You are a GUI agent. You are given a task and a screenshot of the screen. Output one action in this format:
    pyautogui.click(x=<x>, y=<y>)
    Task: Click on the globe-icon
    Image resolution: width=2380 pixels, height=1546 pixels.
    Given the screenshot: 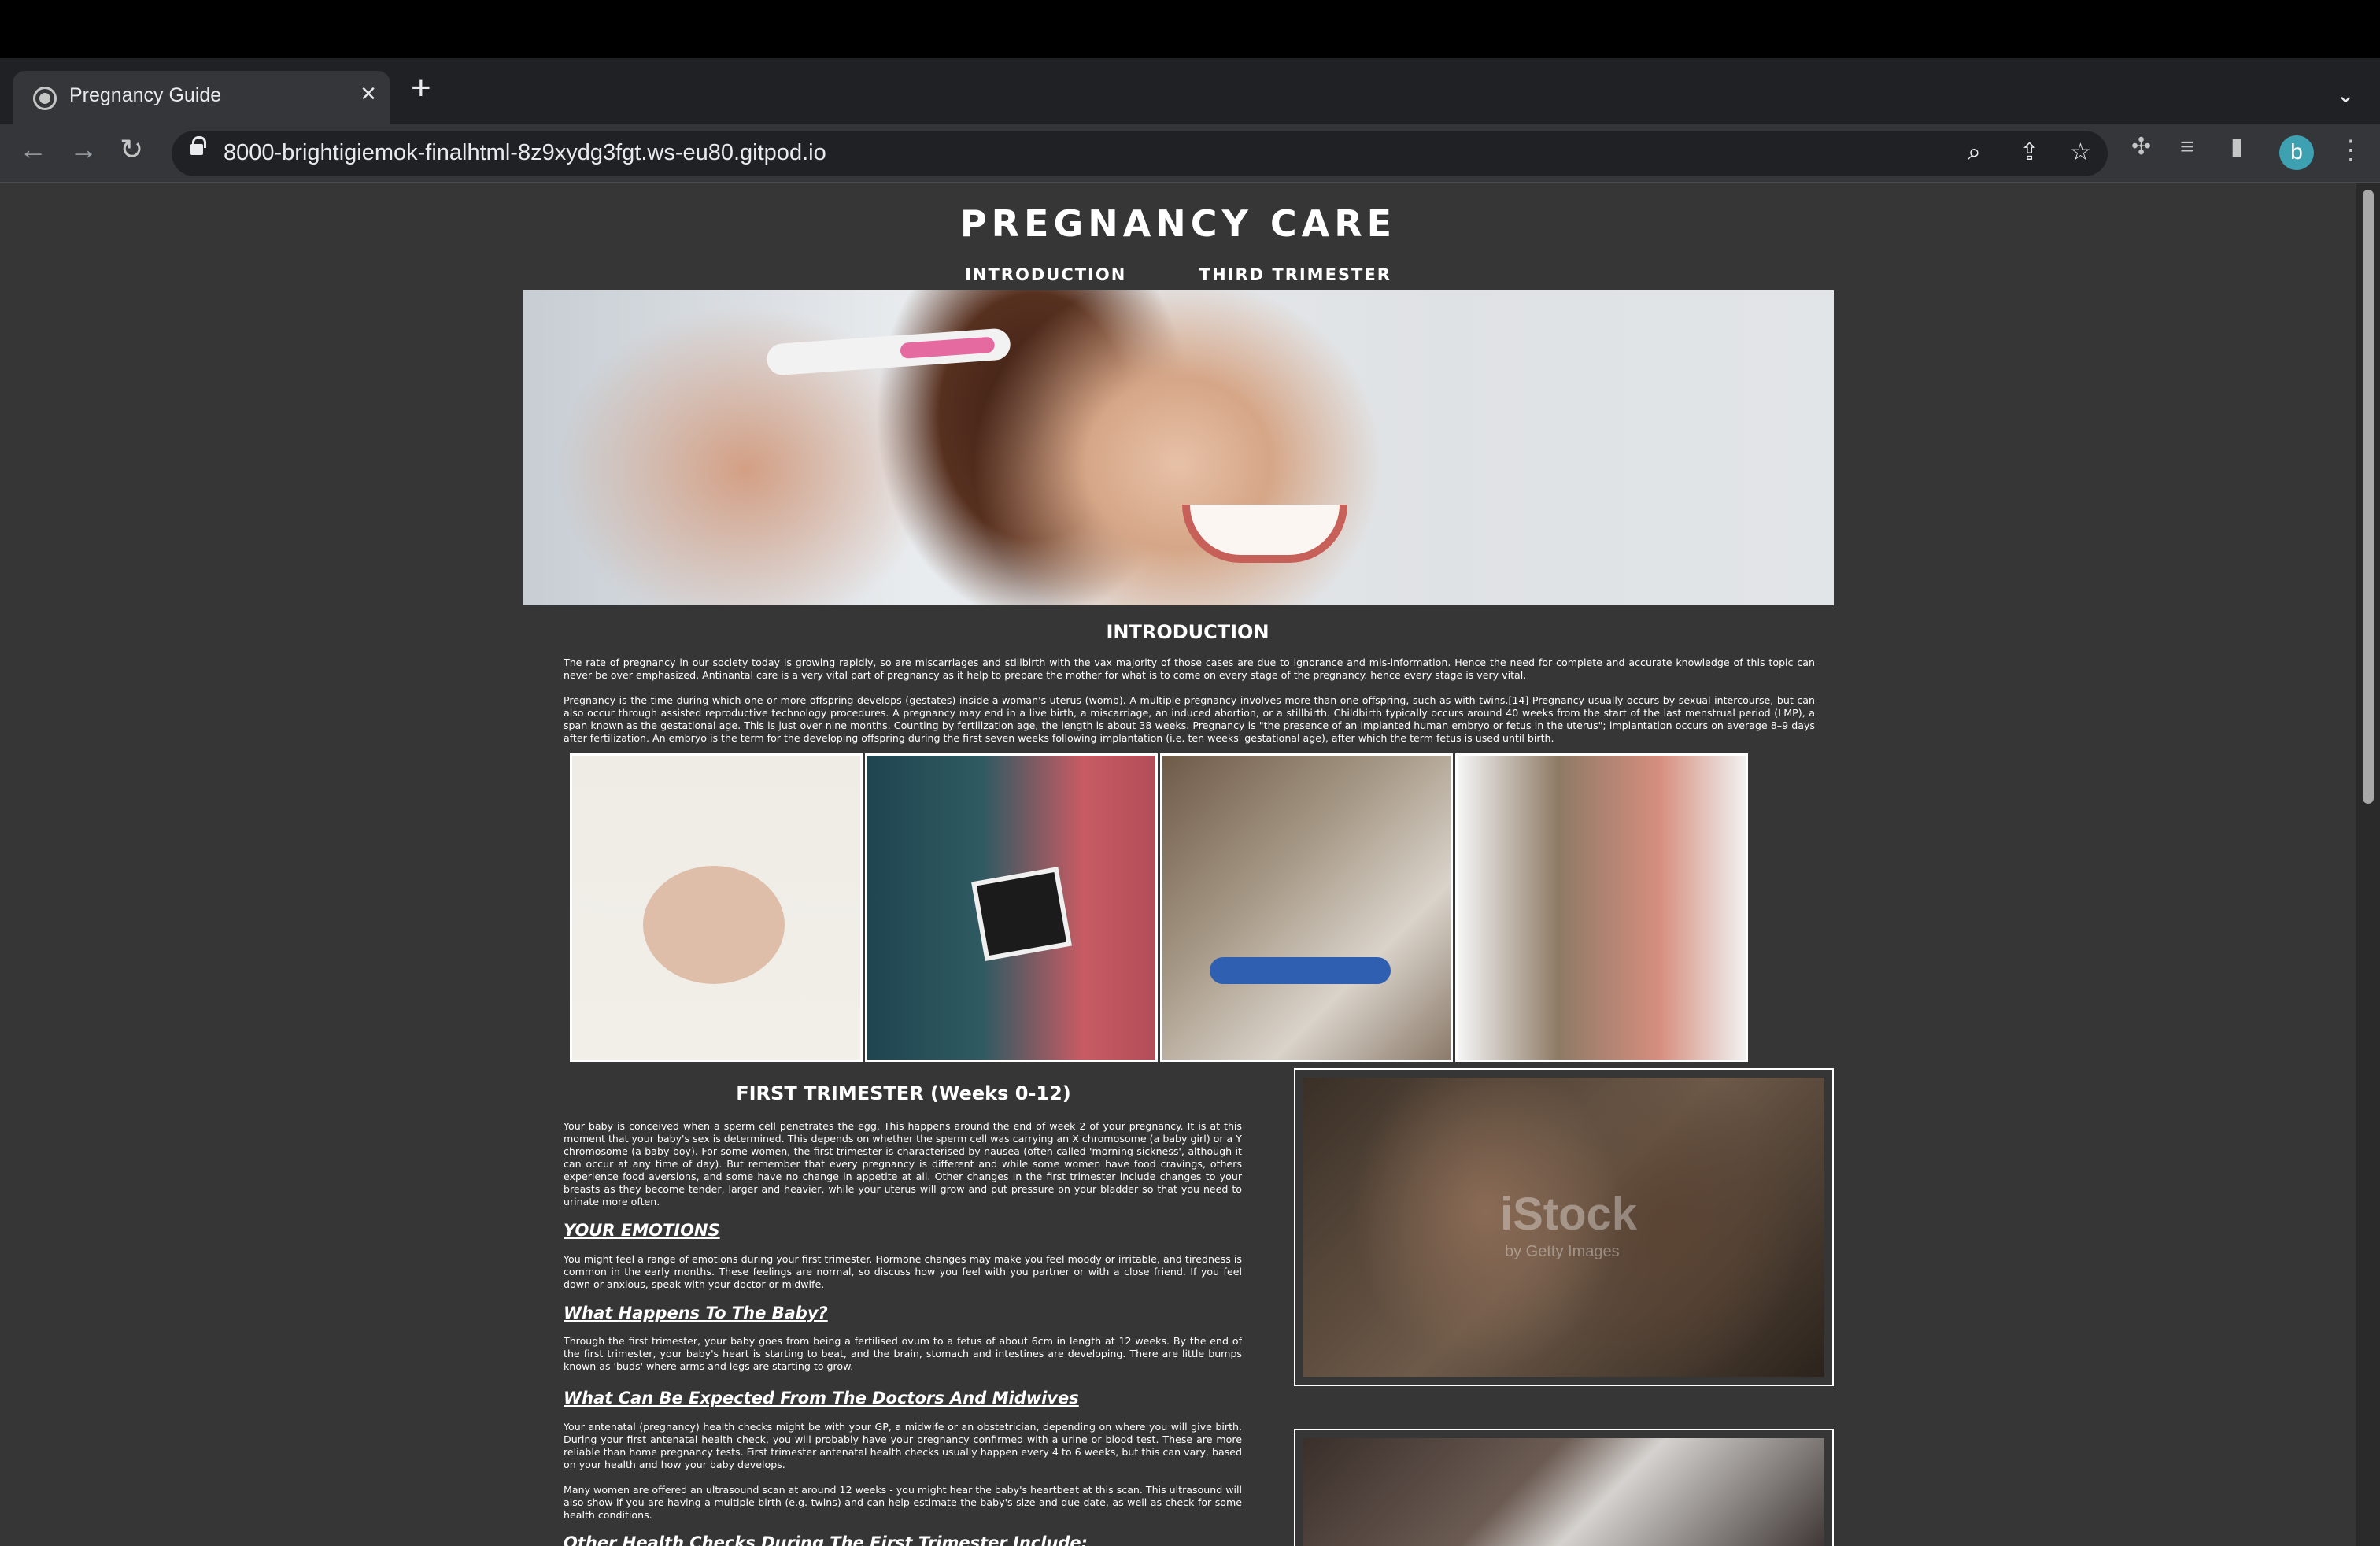 What is the action you would take?
    pyautogui.click(x=45, y=98)
    